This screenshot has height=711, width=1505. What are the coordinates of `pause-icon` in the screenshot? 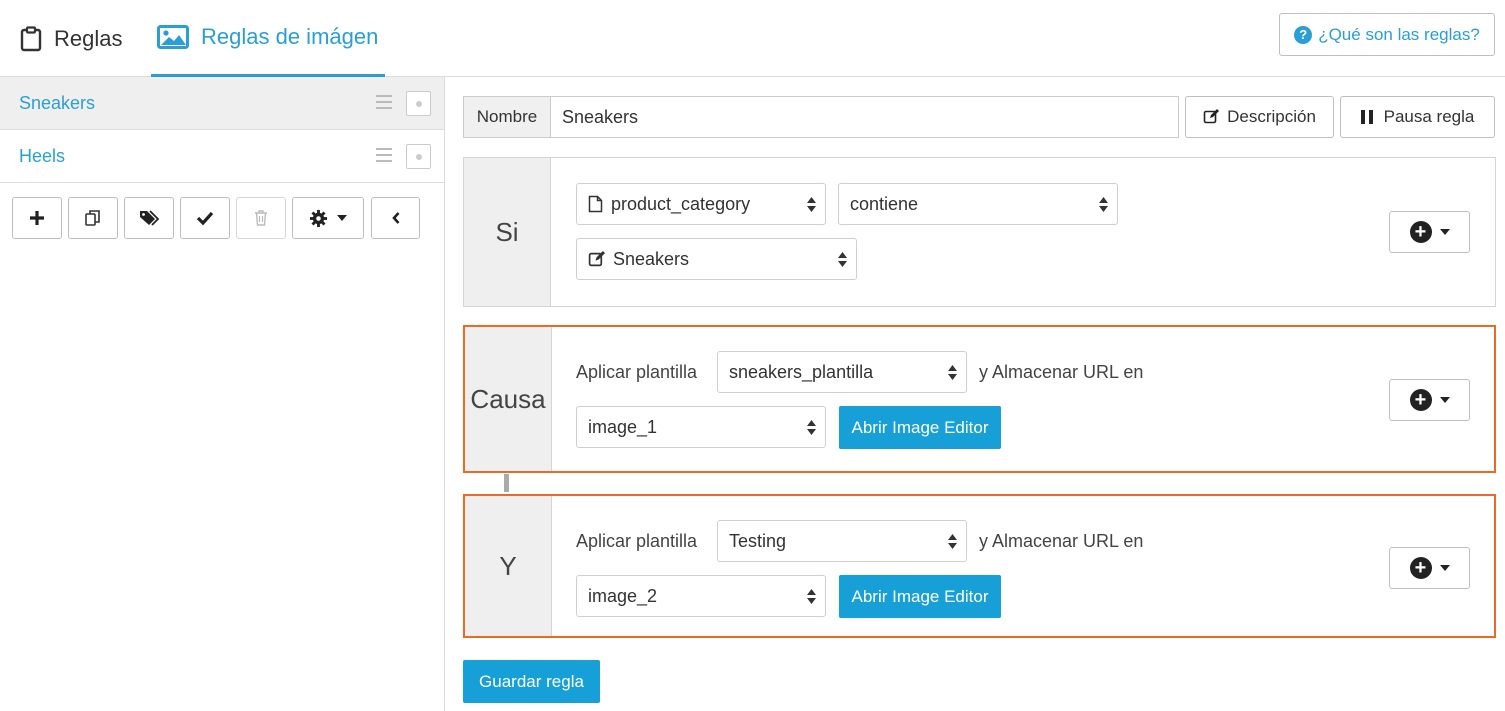 It's located at (1366, 117).